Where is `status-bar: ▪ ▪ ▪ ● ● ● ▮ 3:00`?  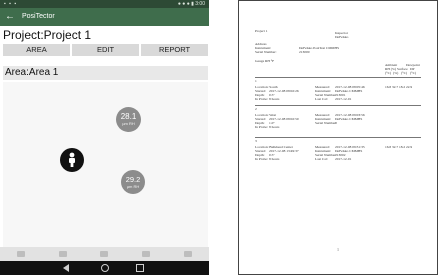 status-bar: ▪ ▪ ▪ ● ● ● ▮ 3:00 is located at coordinates (104, 4).